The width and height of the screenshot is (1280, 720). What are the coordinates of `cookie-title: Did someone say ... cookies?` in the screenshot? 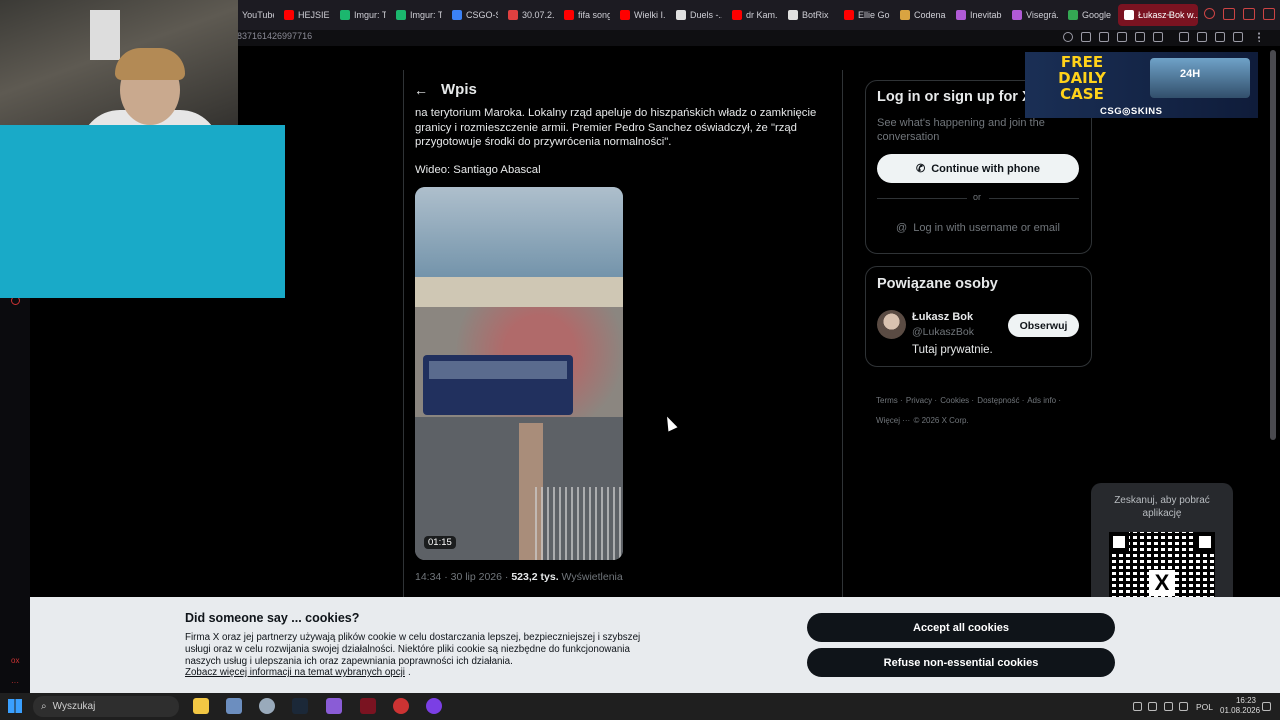 It's located at (272, 618).